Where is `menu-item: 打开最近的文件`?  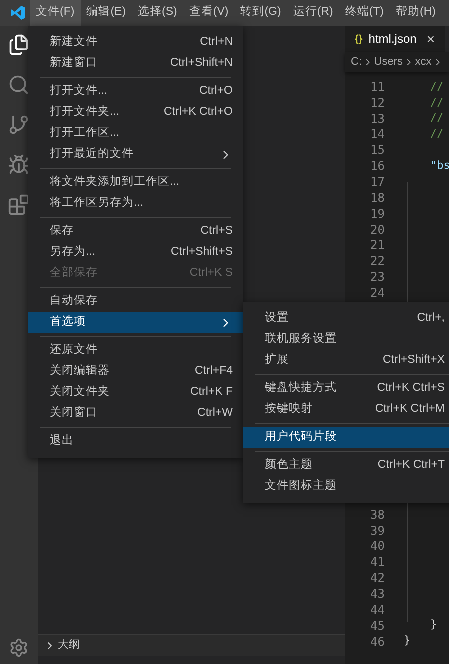
menu-item: 打开最近的文件 is located at coordinates (135, 154).